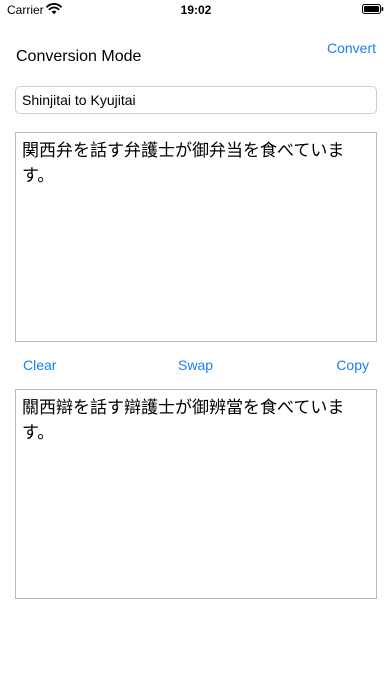  What do you see at coordinates (79, 56) in the screenshot?
I see `conversion-mode-label: Conversion Mode` at bounding box center [79, 56].